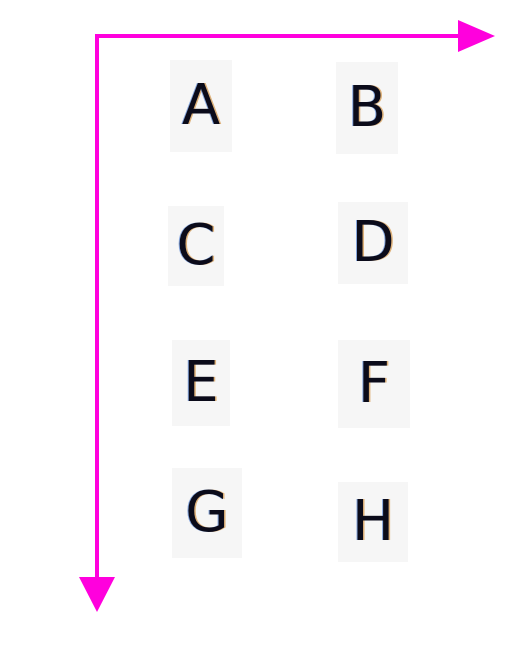  What do you see at coordinates (201, 383) in the screenshot?
I see `grid-cell-e: E` at bounding box center [201, 383].